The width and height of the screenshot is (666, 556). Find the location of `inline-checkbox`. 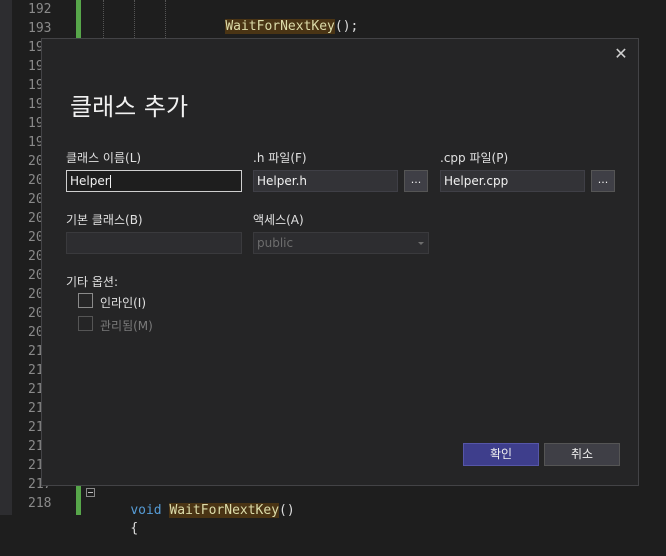

inline-checkbox is located at coordinates (85, 300).